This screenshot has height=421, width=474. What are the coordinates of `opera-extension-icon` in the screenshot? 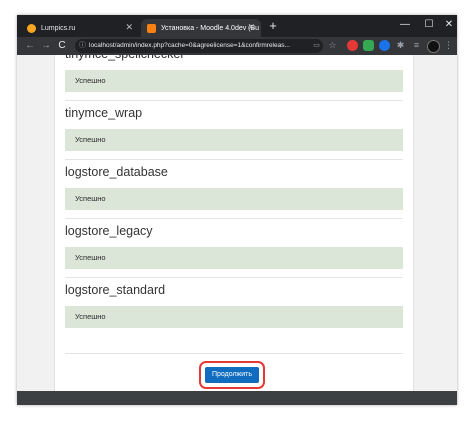 It's located at (352, 45).